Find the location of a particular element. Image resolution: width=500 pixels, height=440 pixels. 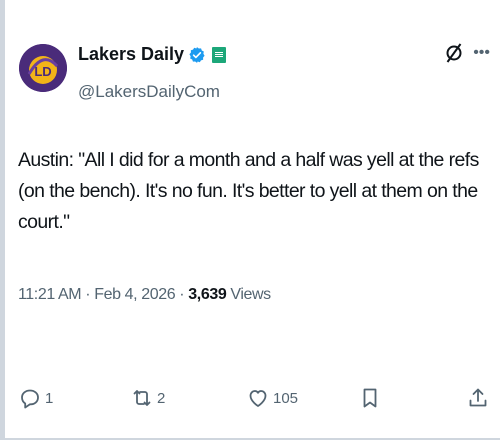

like-button: 105 is located at coordinates (272, 398).